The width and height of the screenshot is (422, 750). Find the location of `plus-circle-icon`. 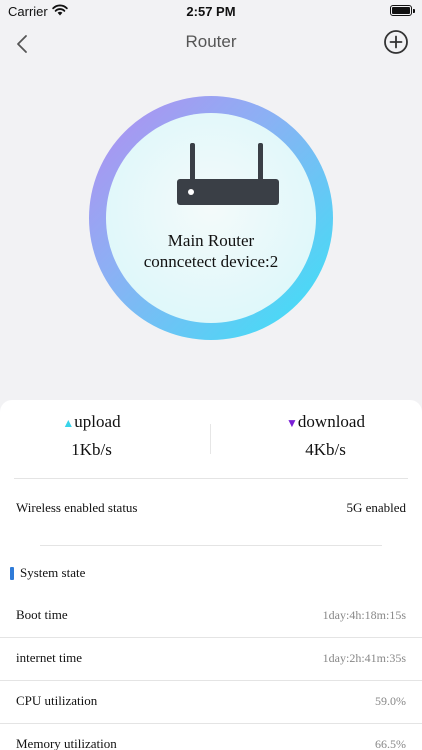

plus-circle-icon is located at coordinates (396, 42).